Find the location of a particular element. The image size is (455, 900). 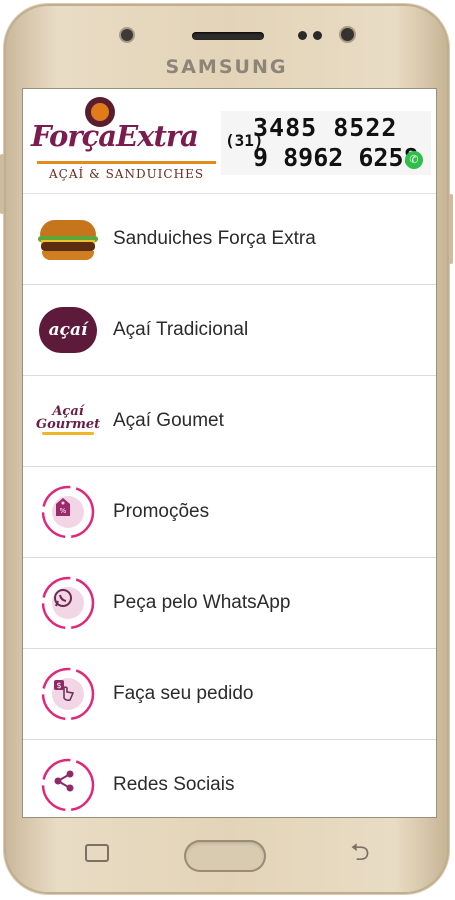

menu-item-faca-pedido: $ Faça seu pedido is located at coordinates (229, 694).